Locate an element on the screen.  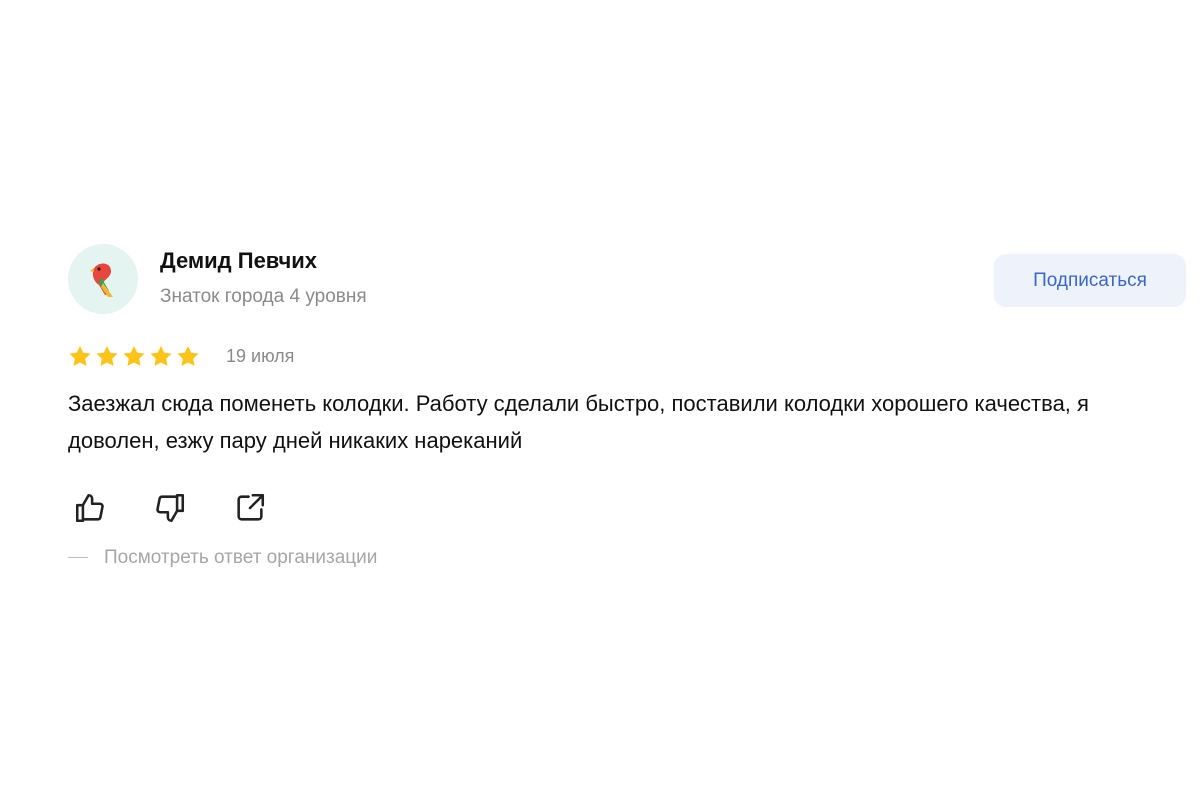
share-icon is located at coordinates (251, 507).